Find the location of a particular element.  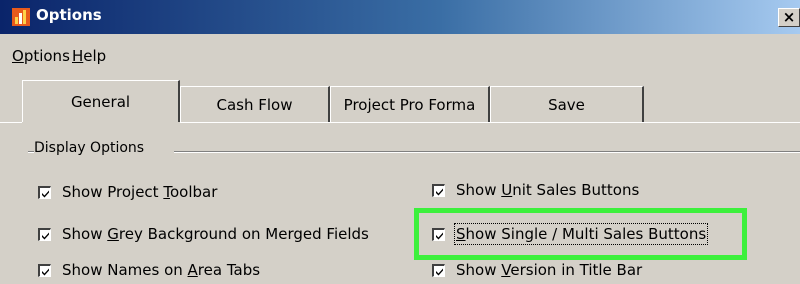

checkbox-show-project-toolbar is located at coordinates (44, 192).